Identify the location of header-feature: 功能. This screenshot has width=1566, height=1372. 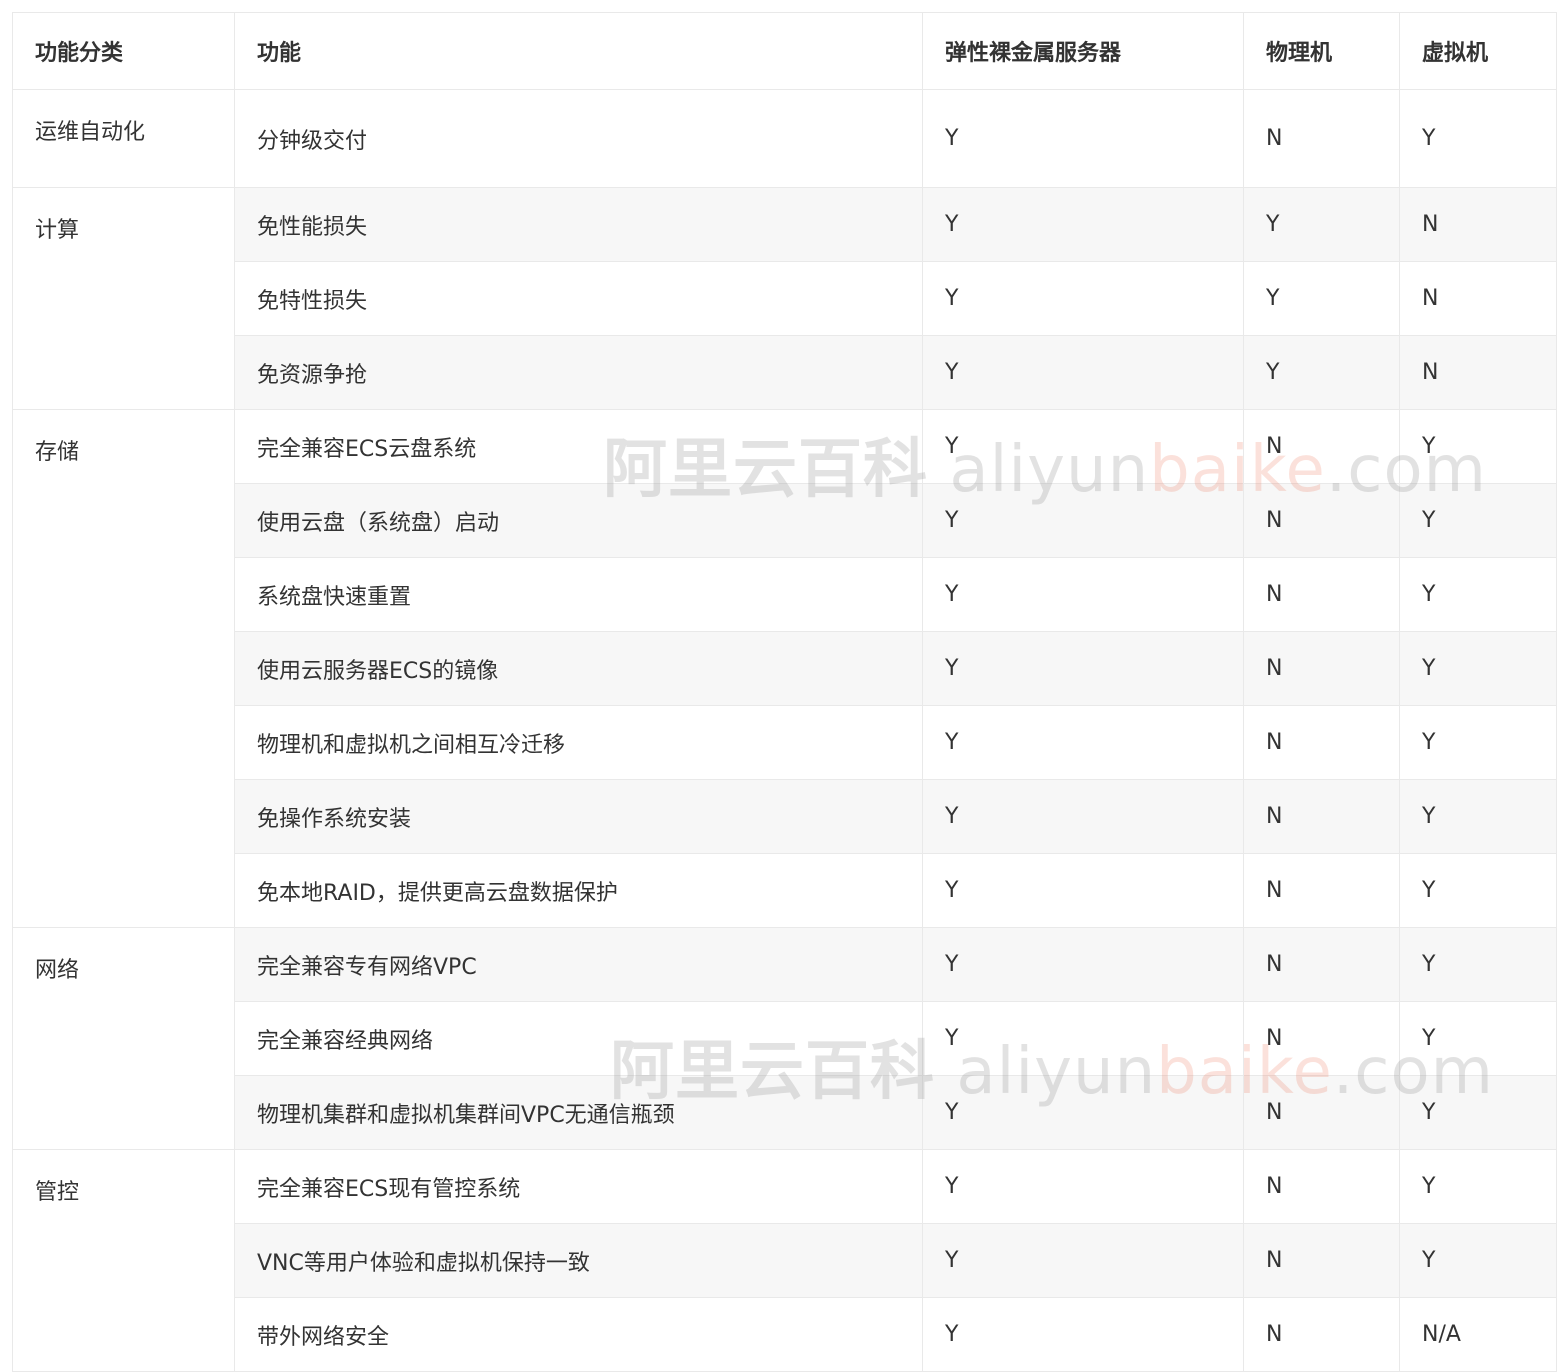
(578, 51).